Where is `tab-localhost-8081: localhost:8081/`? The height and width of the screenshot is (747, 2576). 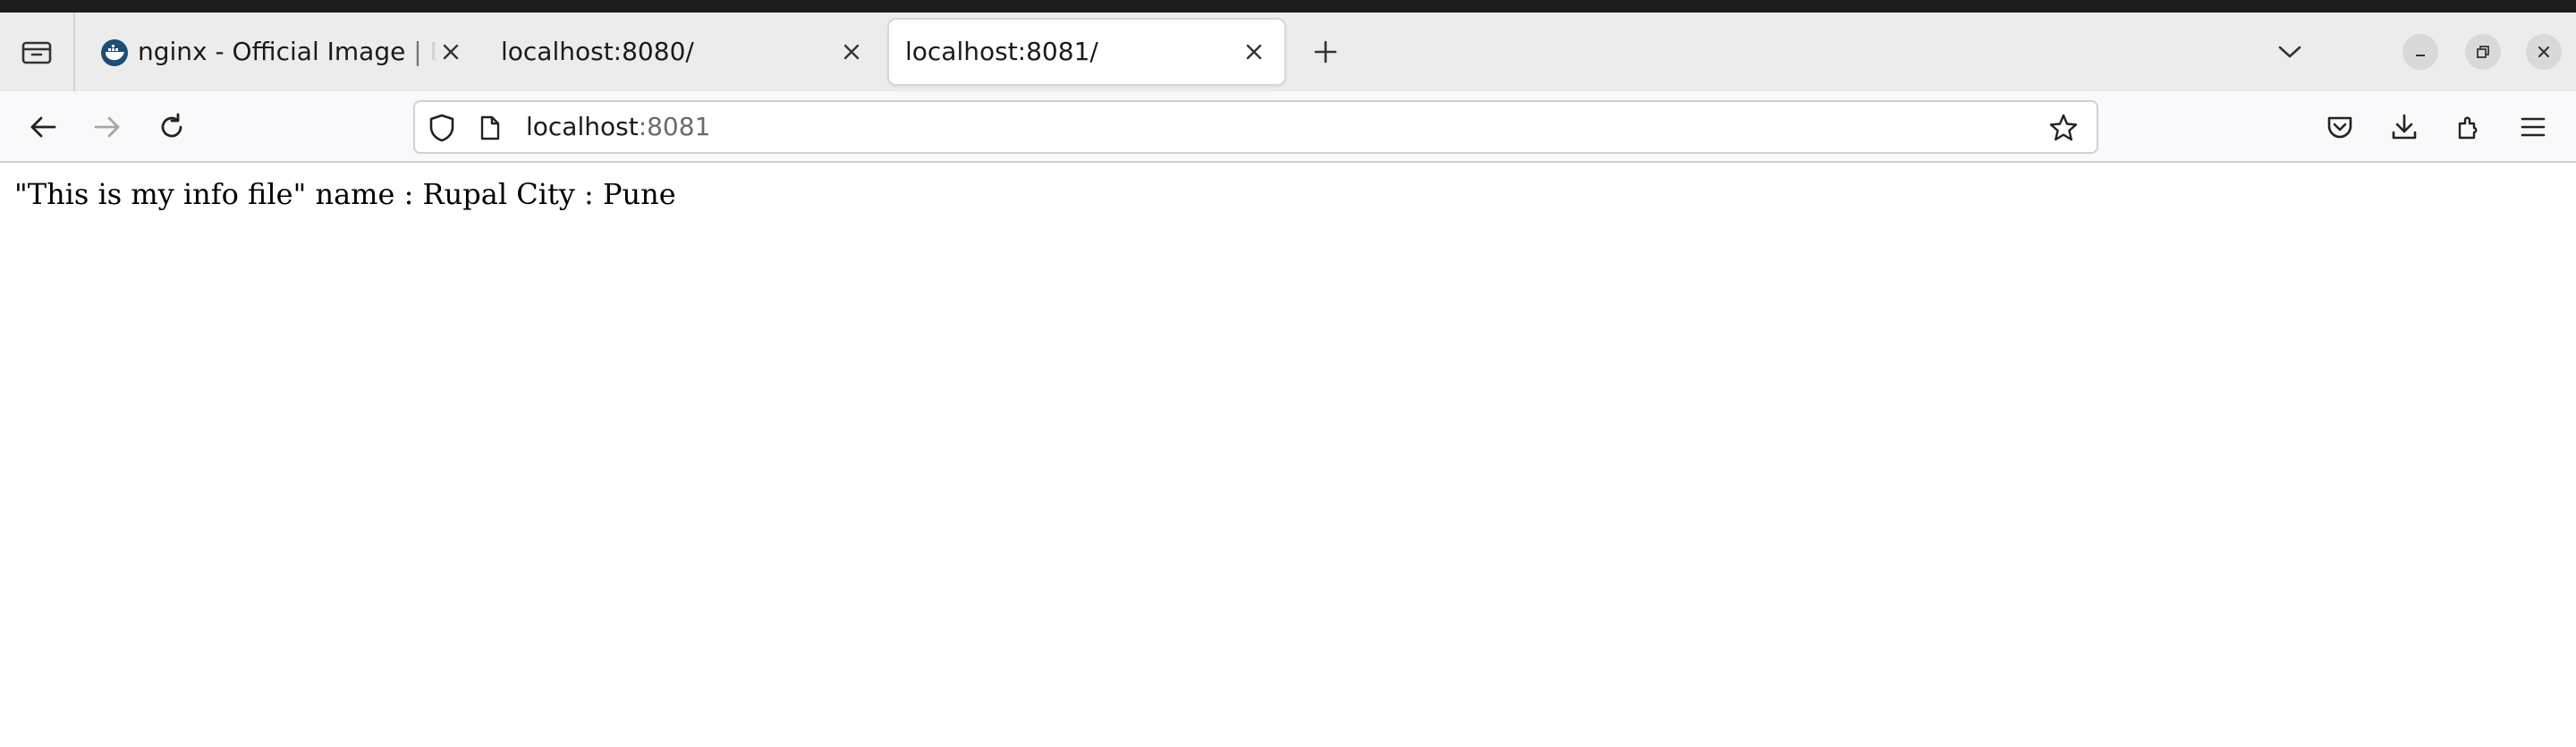
tab-localhost-8081: localhost:8081/ is located at coordinates (1086, 52).